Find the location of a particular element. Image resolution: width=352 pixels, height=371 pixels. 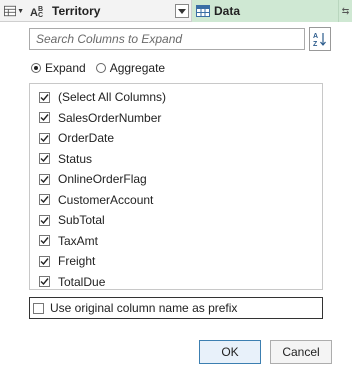

list-item-label: Freight is located at coordinates (77, 261).